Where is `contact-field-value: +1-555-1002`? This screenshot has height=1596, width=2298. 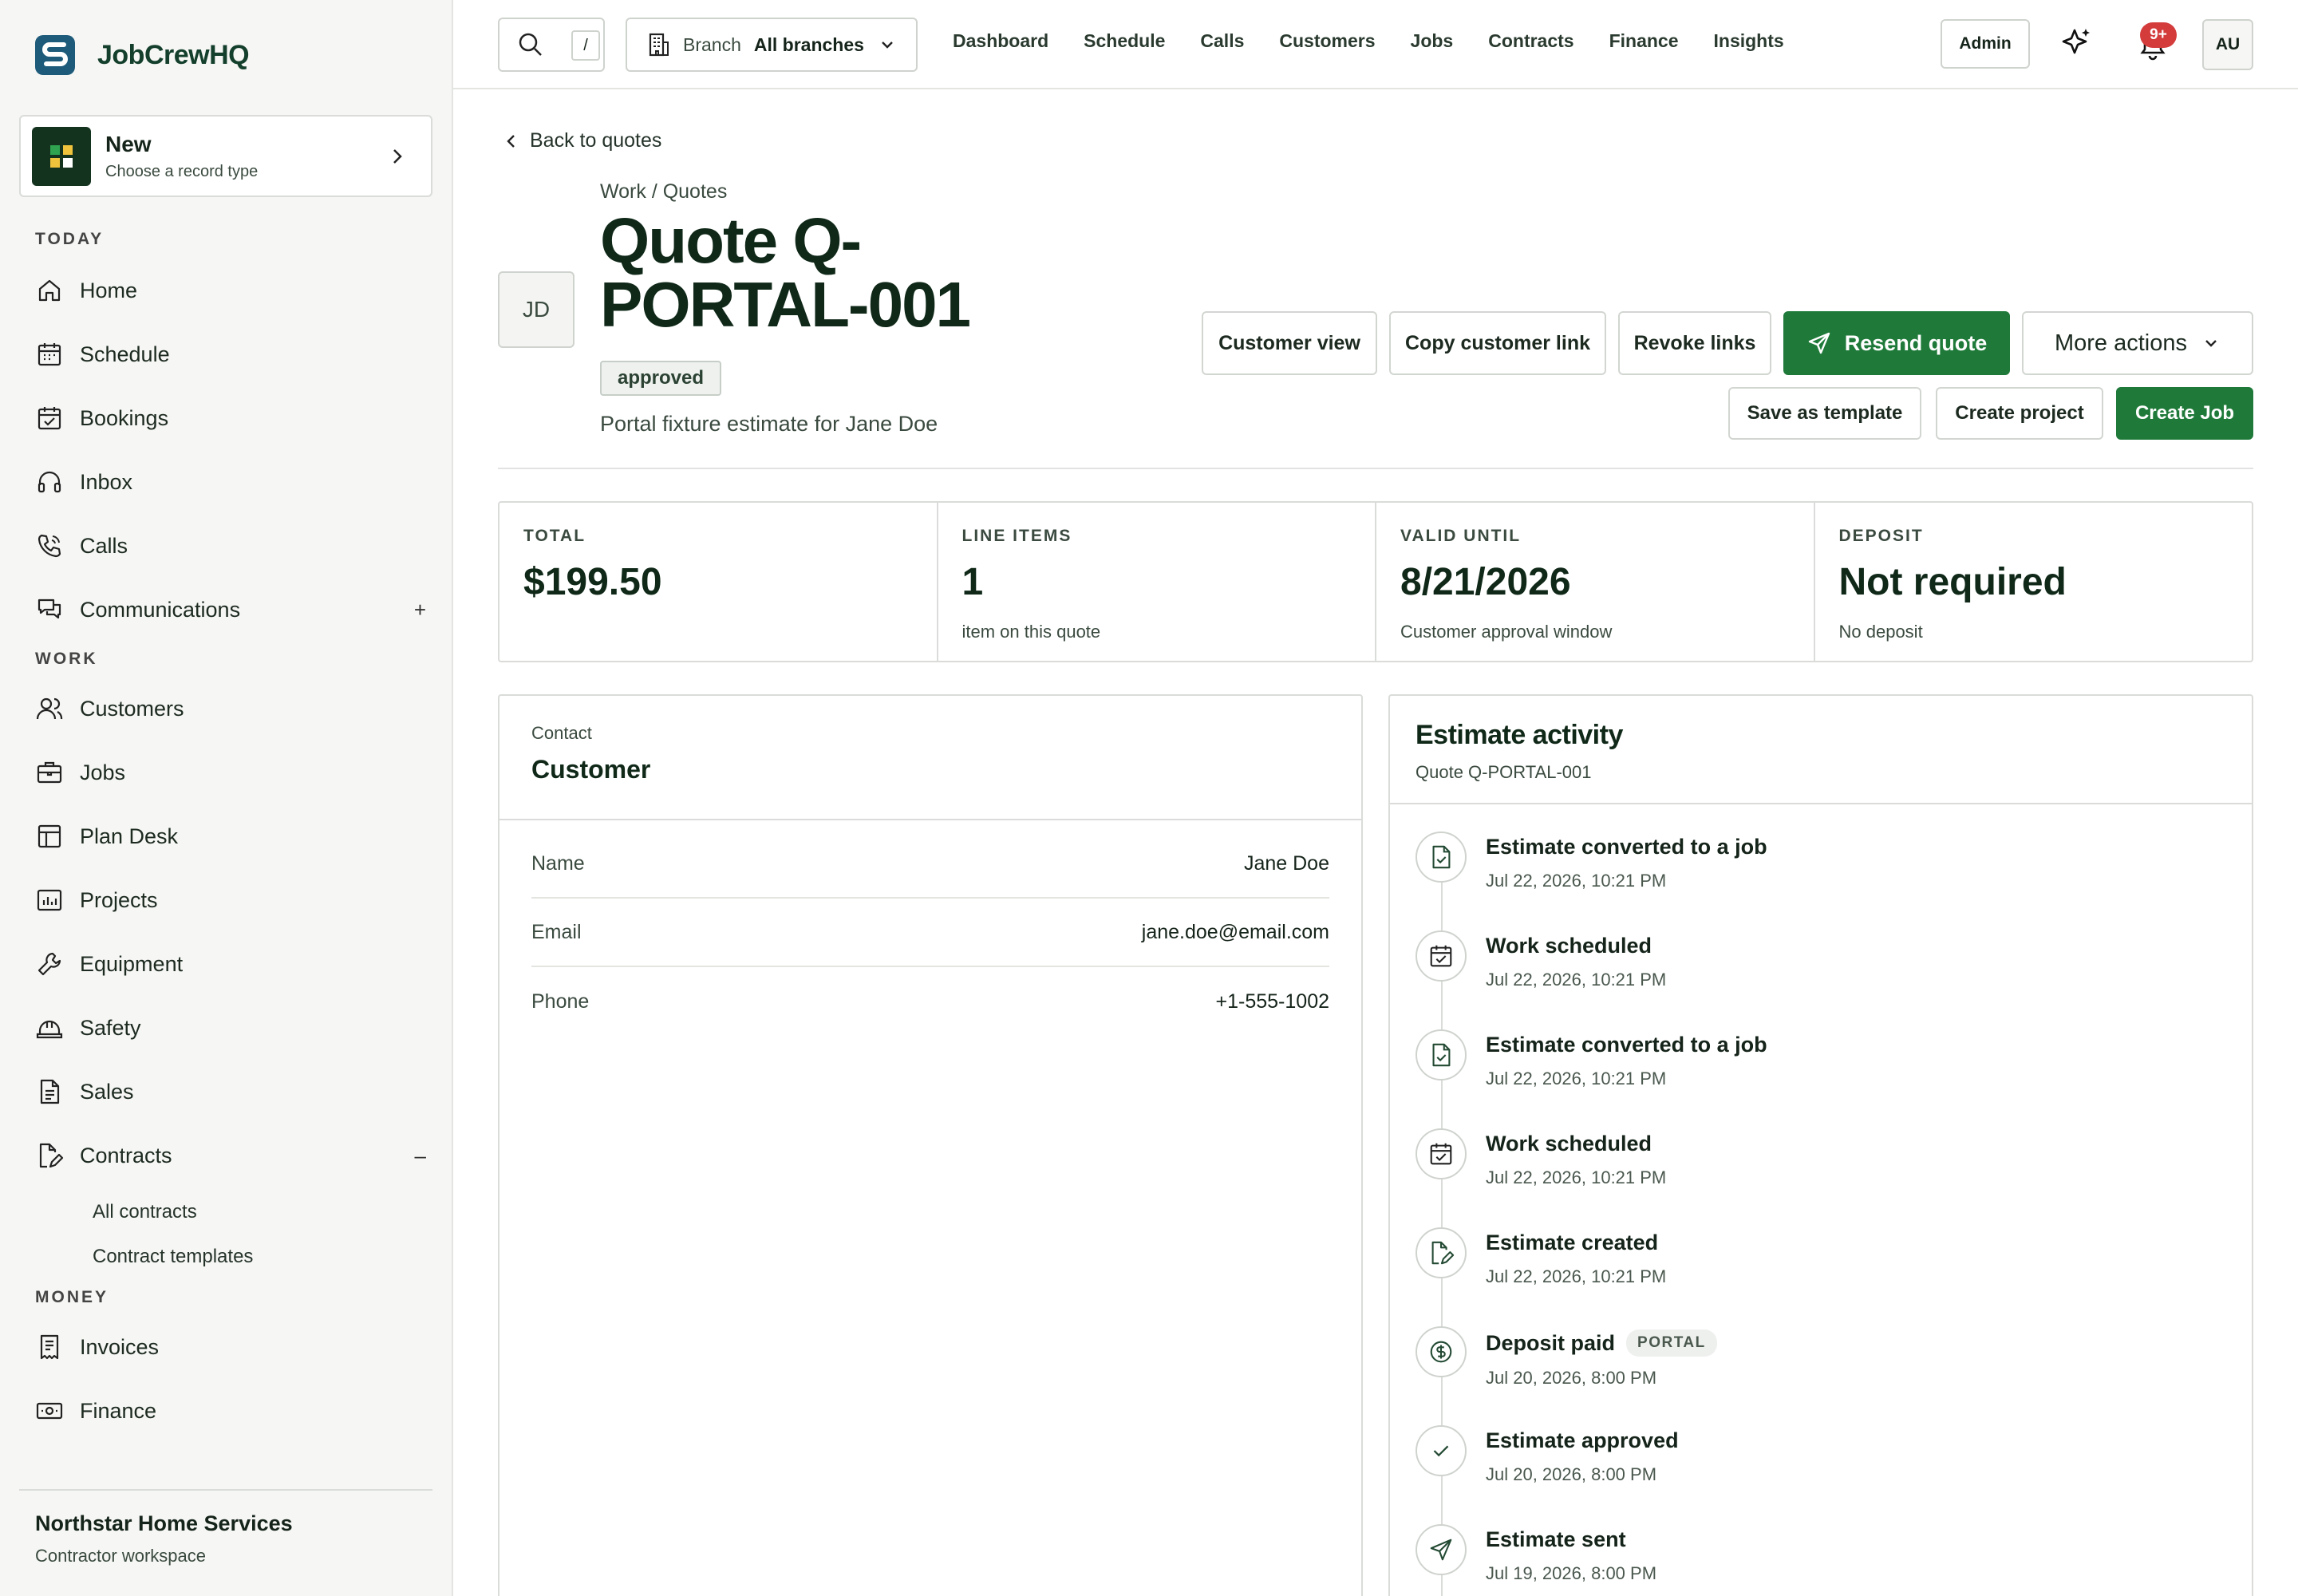
contact-field-value: +1-555-1002 is located at coordinates (1272, 1001).